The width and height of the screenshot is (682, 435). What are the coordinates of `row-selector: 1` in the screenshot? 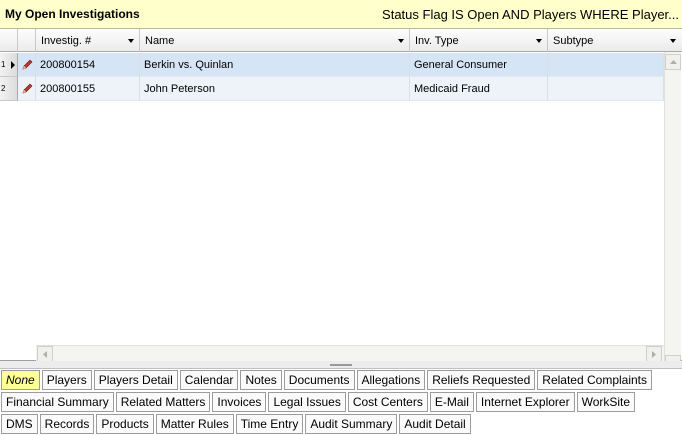 It's located at (9, 65).